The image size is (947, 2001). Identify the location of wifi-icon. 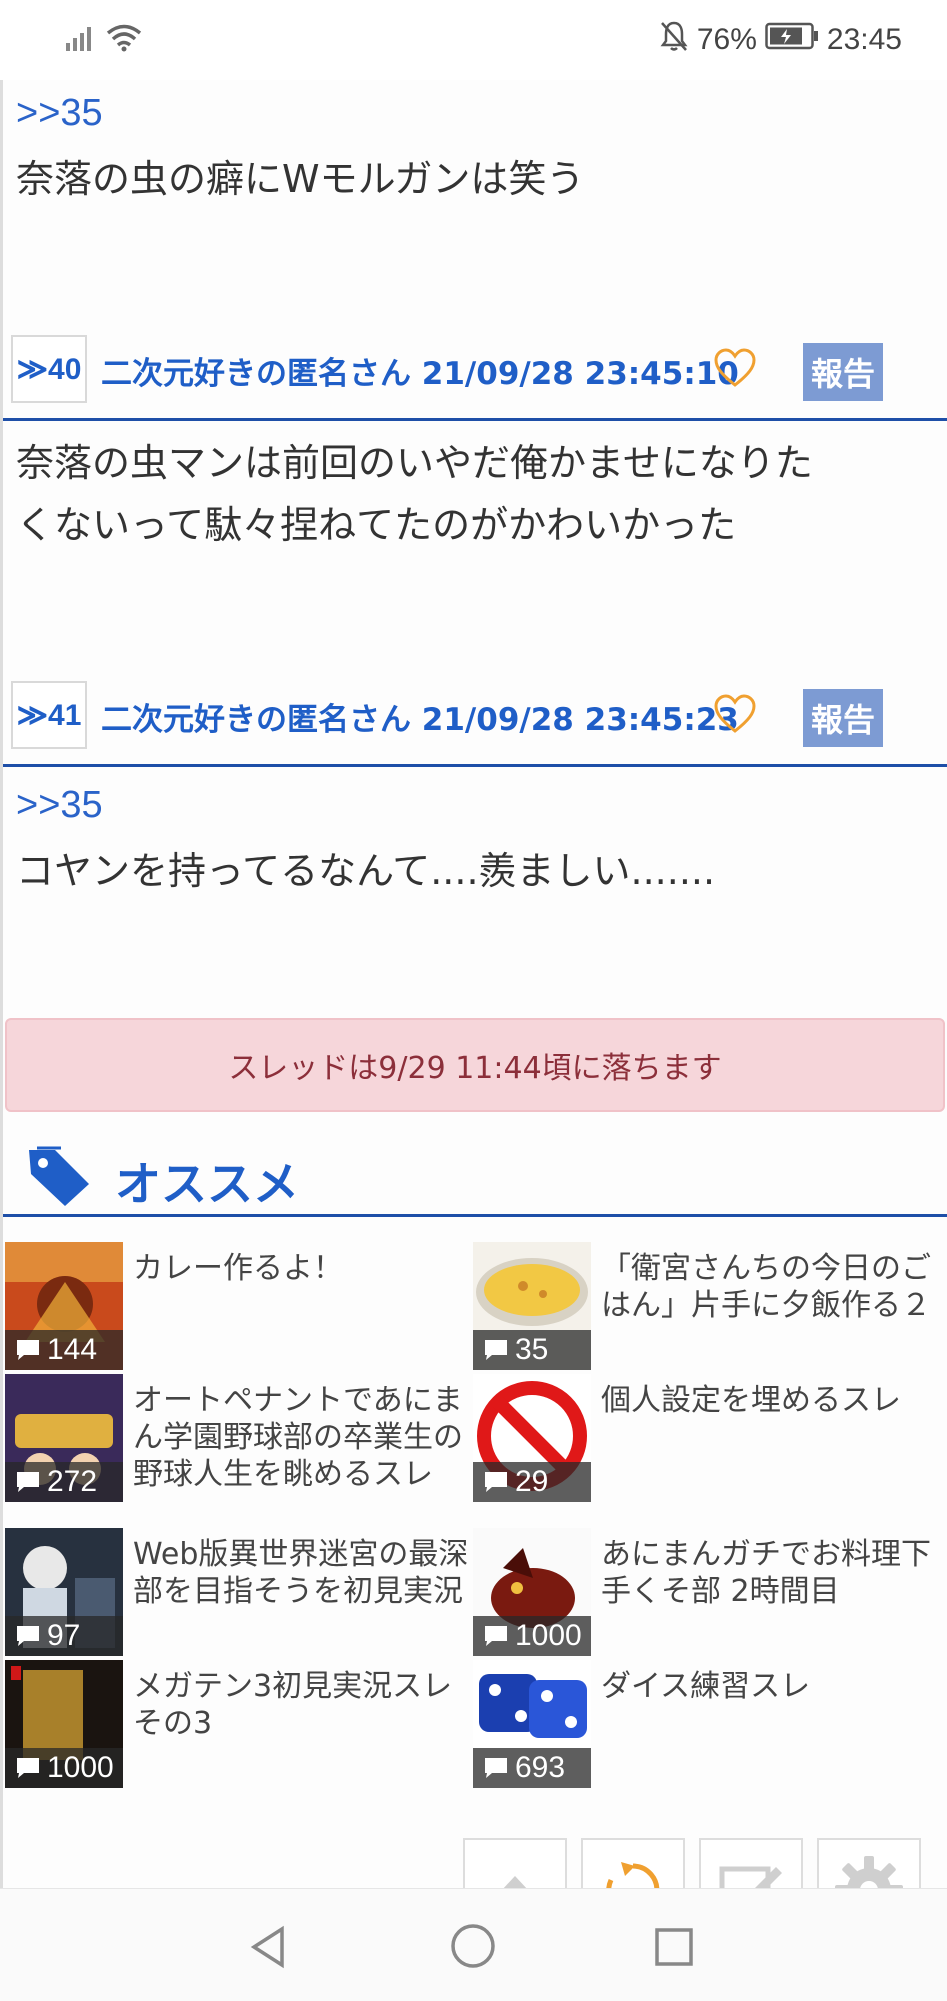
(124, 40).